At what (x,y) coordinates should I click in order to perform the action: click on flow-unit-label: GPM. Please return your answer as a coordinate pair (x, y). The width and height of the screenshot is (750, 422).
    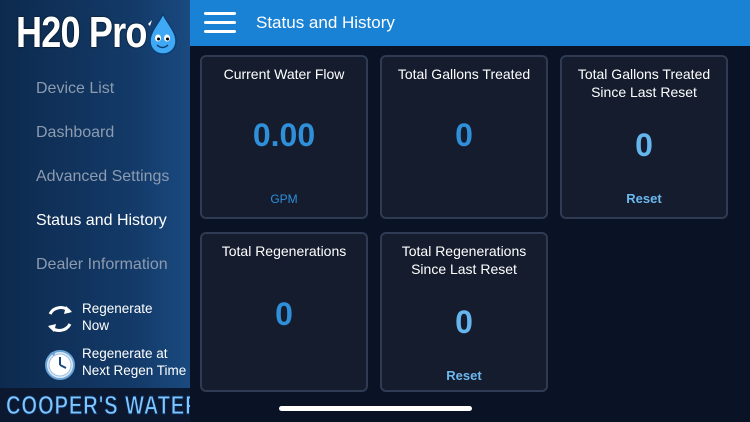
    Looking at the image, I should click on (284, 199).